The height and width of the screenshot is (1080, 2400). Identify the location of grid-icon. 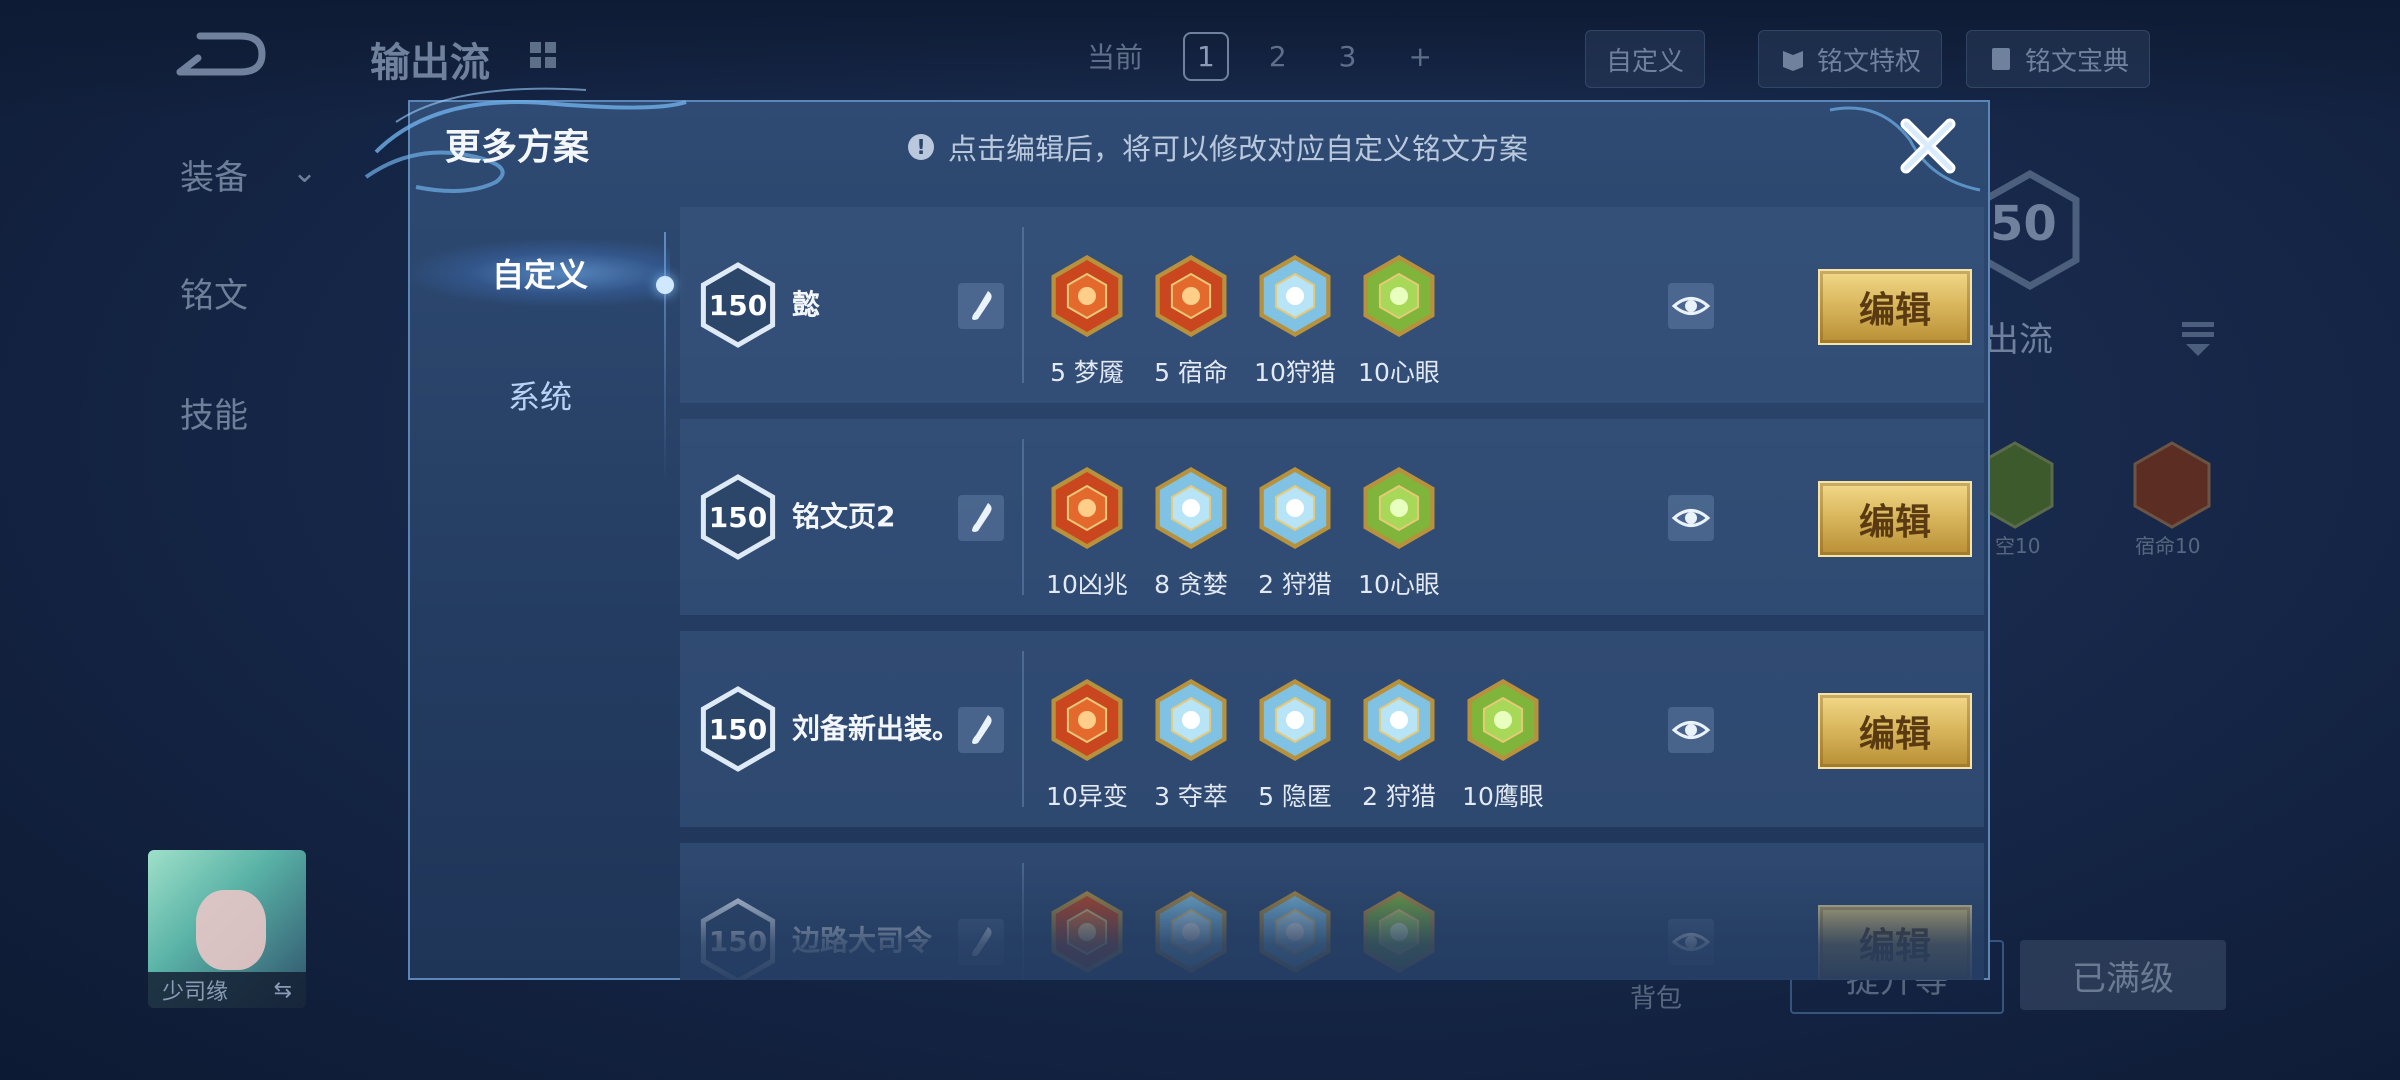
(543, 55).